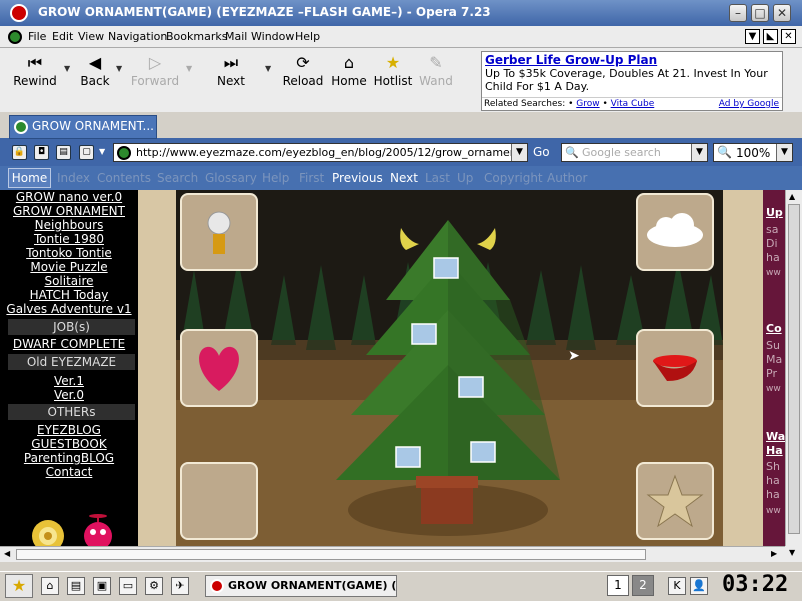  What do you see at coordinates (128, 586) in the screenshot?
I see `terminal-icon: ▭` at bounding box center [128, 586].